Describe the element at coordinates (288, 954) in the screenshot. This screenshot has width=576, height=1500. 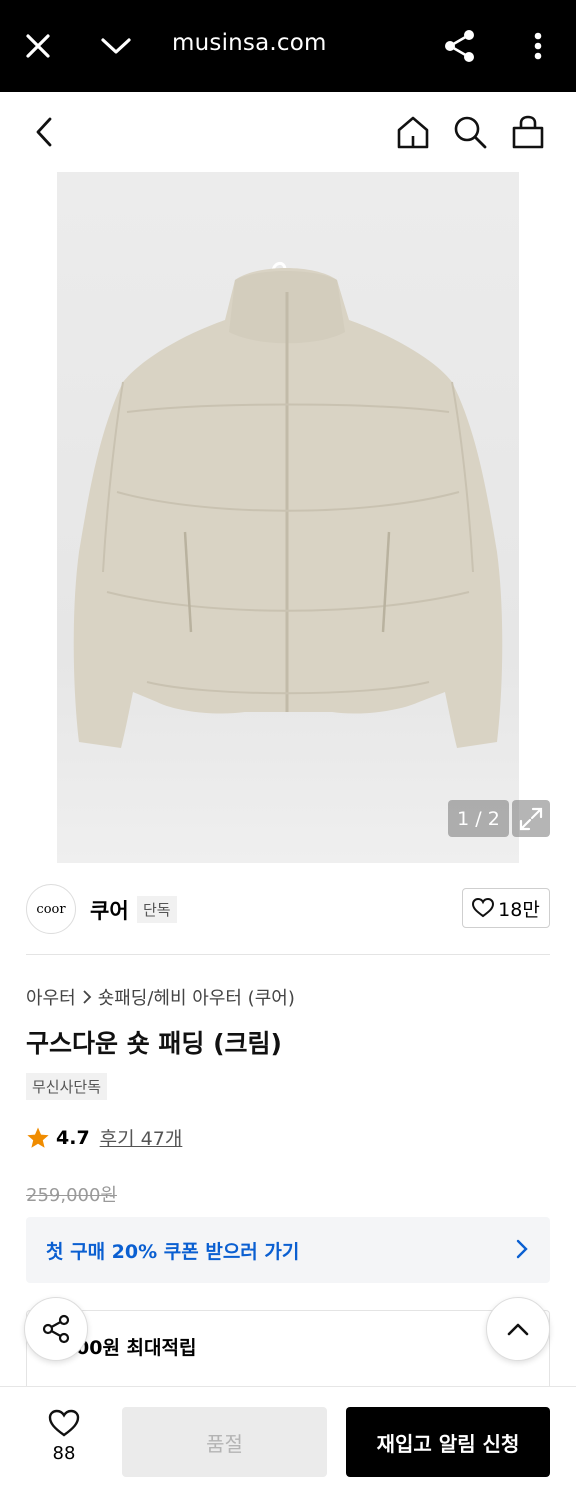
I see `divider` at that location.